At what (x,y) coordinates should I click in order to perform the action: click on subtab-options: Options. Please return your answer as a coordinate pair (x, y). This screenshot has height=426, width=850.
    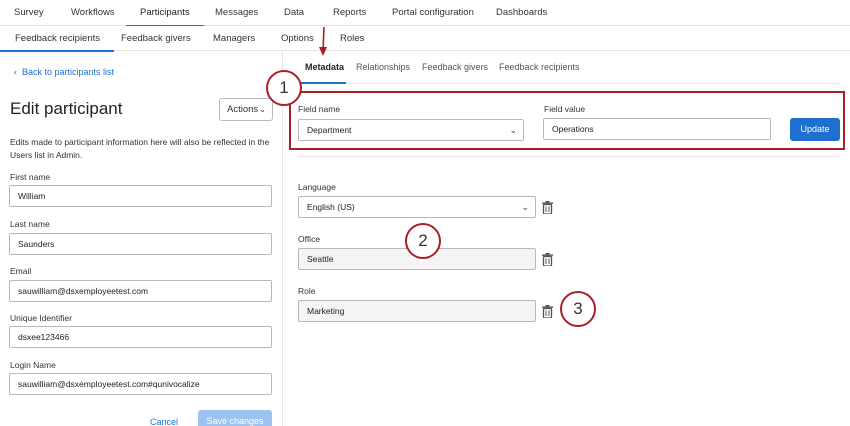
    Looking at the image, I should click on (297, 38).